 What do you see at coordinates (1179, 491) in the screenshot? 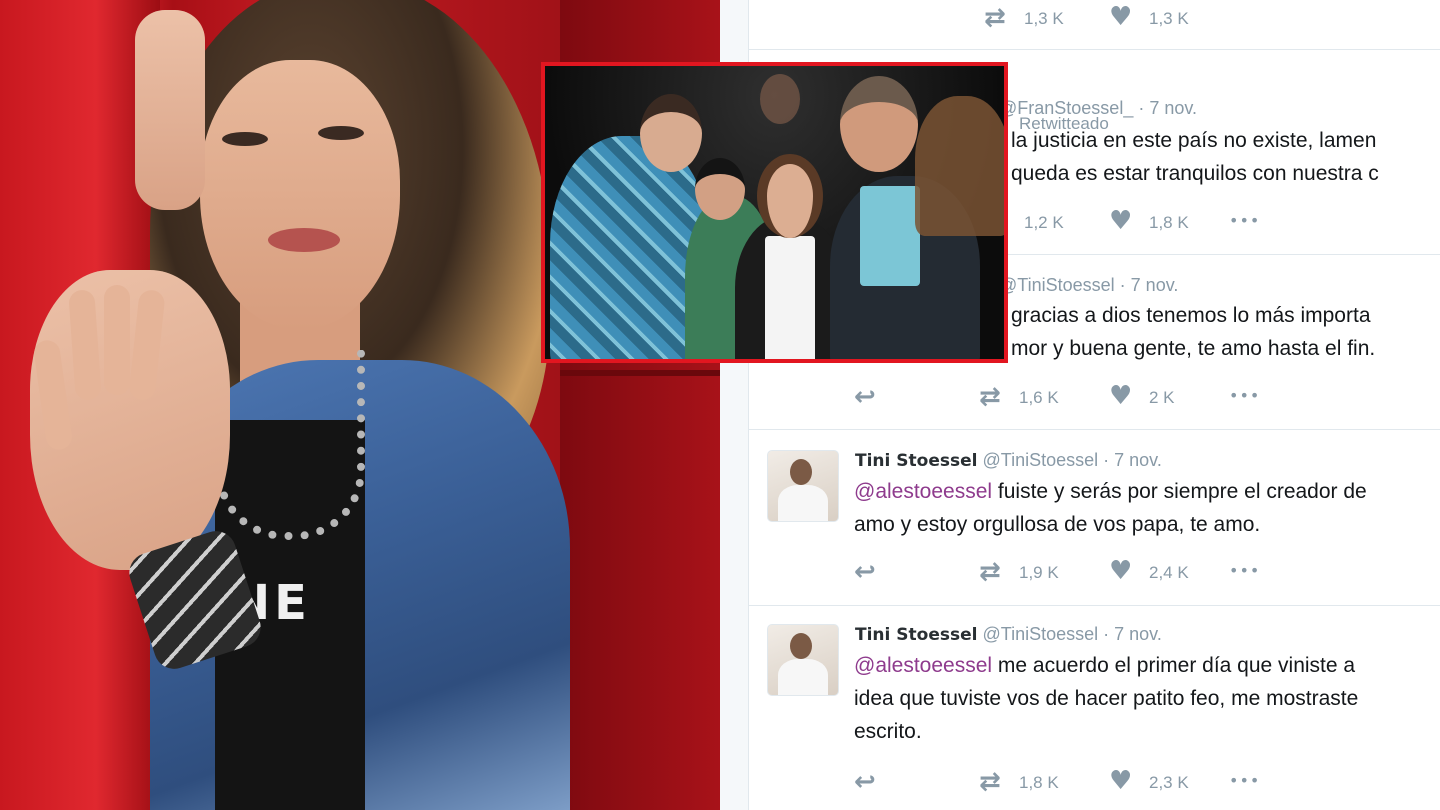
I see `tweet-text-line: fuiste y serás por siempre el creador de` at bounding box center [1179, 491].